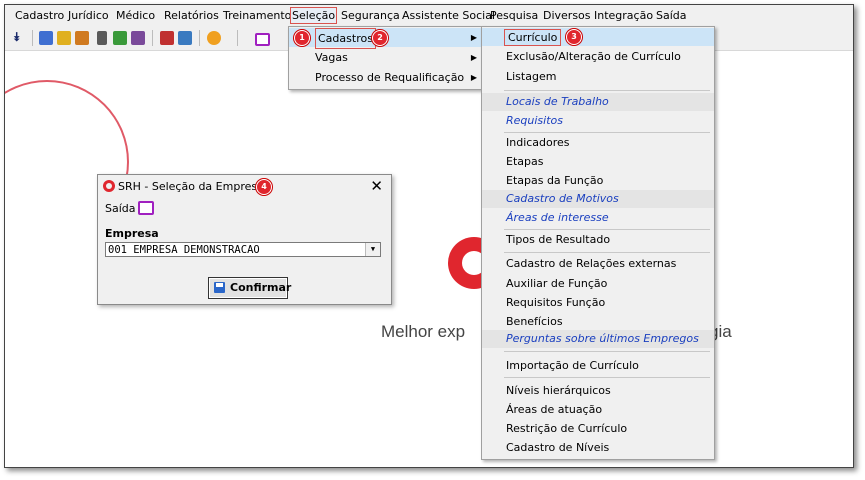  What do you see at coordinates (64, 38) in the screenshot?
I see `candidate-icon` at bounding box center [64, 38].